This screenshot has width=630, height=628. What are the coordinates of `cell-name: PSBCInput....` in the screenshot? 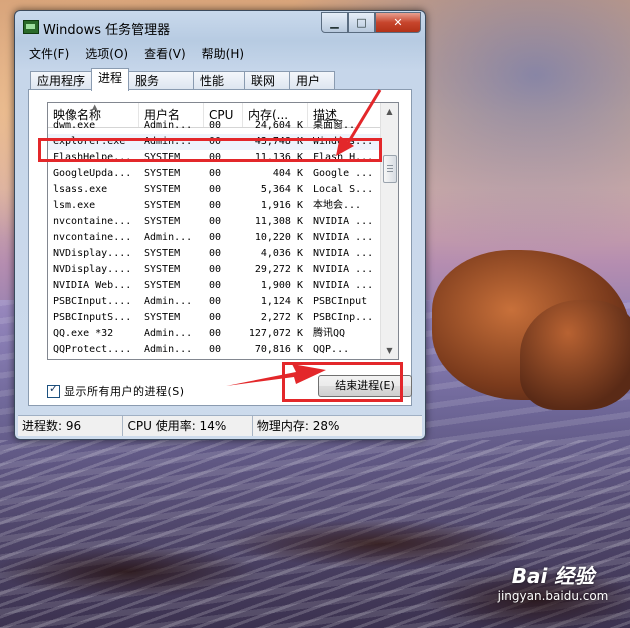 It's located at (92, 301).